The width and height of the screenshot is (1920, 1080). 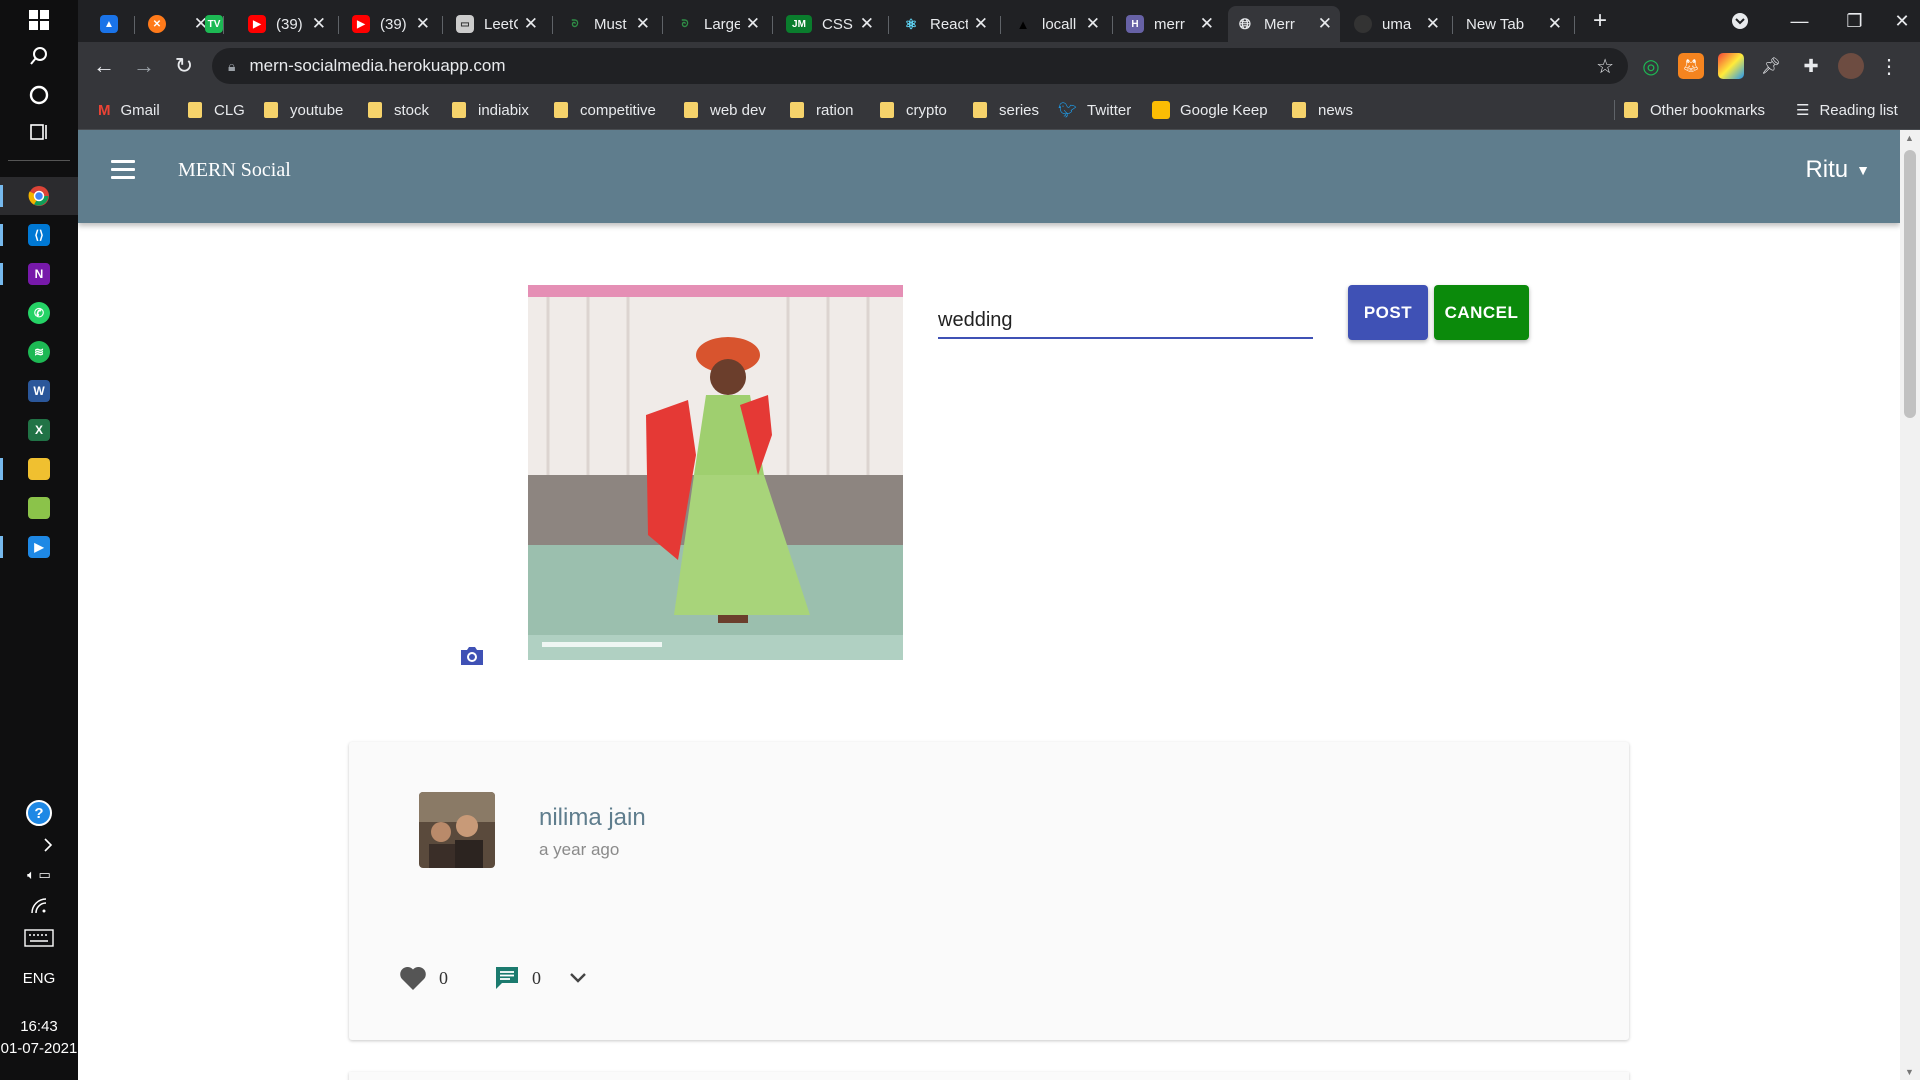 I want to click on tab-heroku: Hmerr ✕, so click(x=1170, y=24).